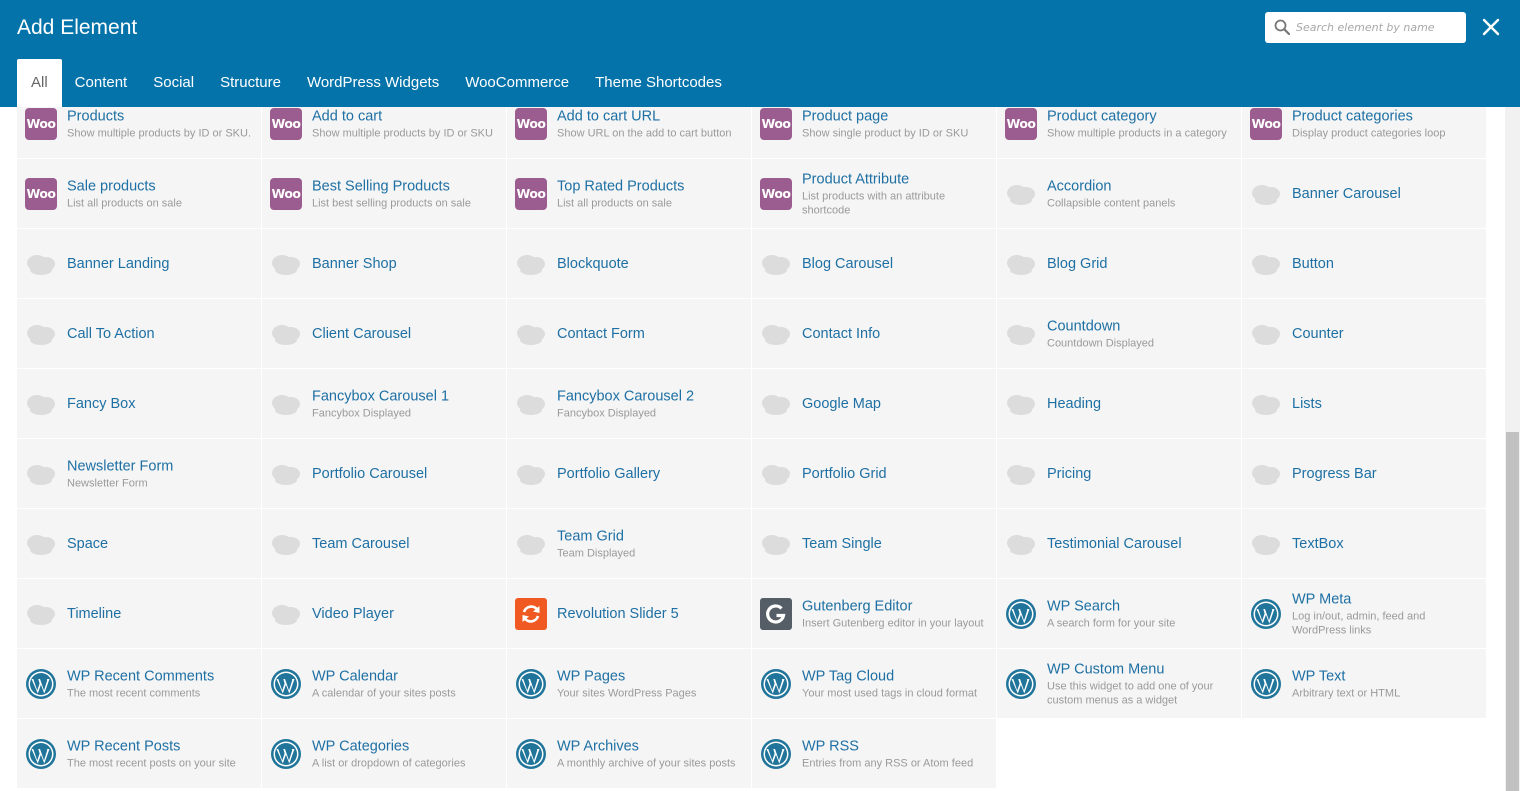  I want to click on element-name: Google Map, so click(841, 403).